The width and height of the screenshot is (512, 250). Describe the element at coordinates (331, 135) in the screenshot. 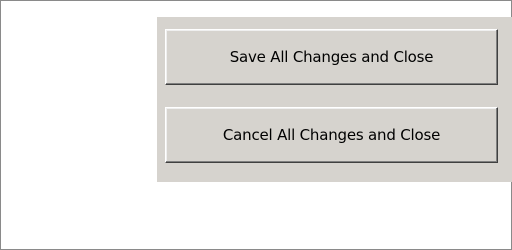

I see `cancel-all-changes-and-close-button: Cancel All Changes and Close` at that location.